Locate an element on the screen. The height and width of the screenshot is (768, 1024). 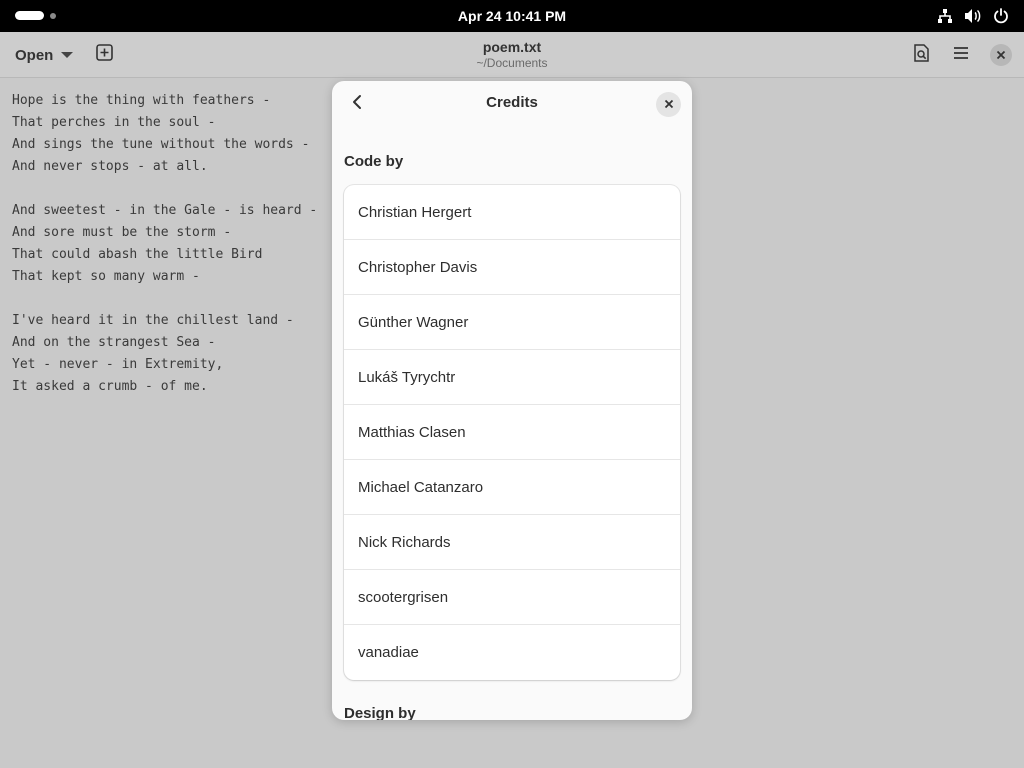
clock-container: Apr 24 10:41 PM is located at coordinates (512, 16).